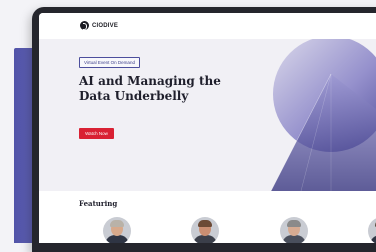  What do you see at coordinates (207, 26) in the screenshot?
I see `site-header: CIODIVE` at bounding box center [207, 26].